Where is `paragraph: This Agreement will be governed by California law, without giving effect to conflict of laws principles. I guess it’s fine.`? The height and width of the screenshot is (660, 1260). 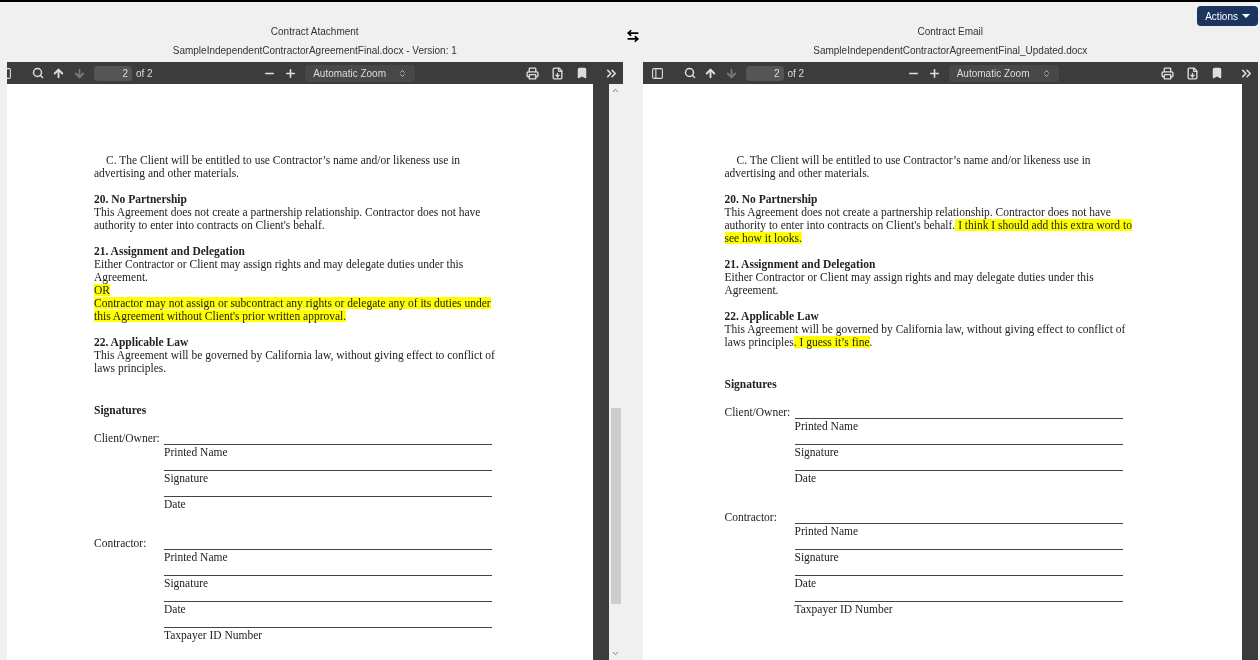 paragraph: This Agreement will be governed by California law, without giving effect to conflict of laws principles. I guess it’s fine. is located at coordinates (925, 336).